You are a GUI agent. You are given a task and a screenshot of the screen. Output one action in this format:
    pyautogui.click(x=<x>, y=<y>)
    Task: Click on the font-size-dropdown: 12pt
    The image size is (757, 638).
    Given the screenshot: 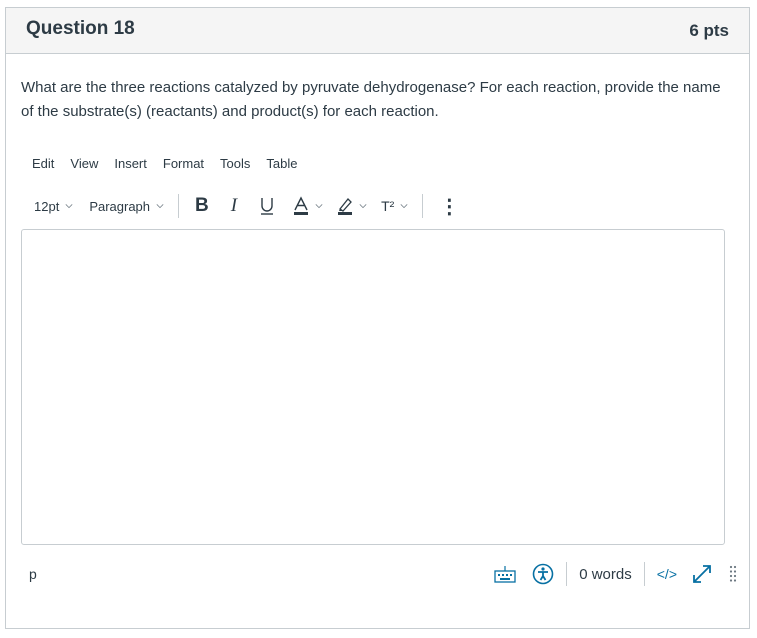 What is the action you would take?
    pyautogui.click(x=53, y=206)
    